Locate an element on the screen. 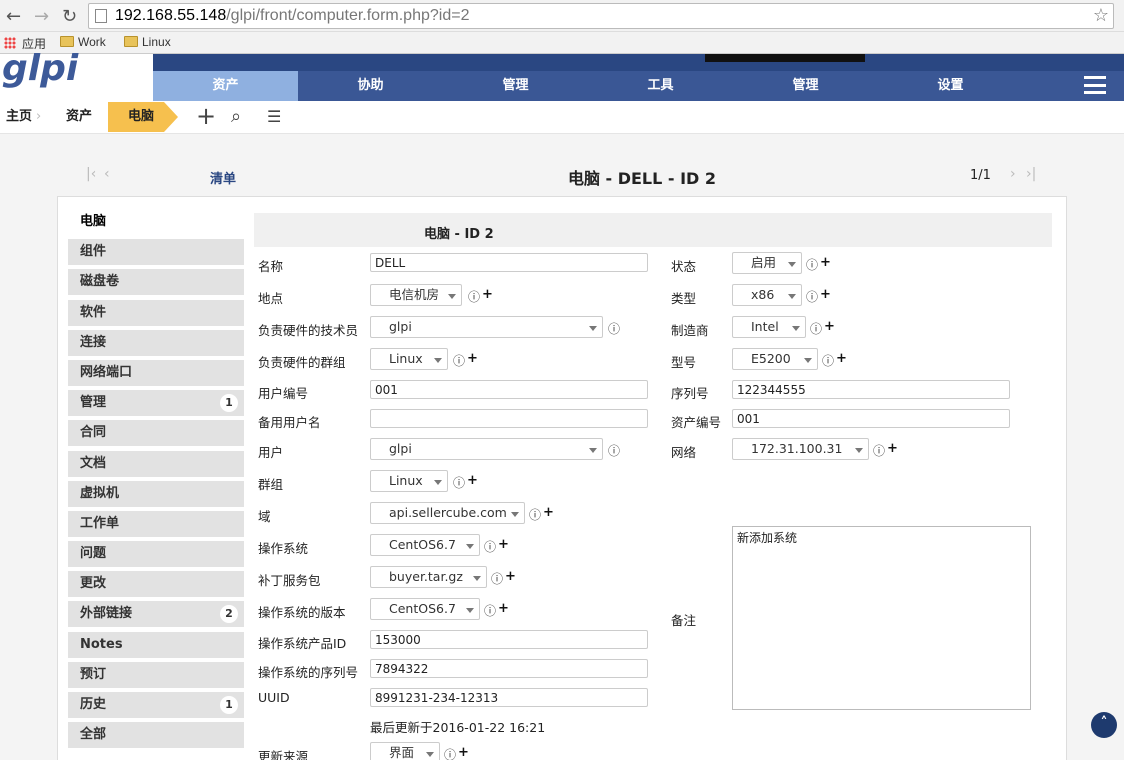 This screenshot has width=1124, height=760. tab-documents: 文档 is located at coordinates (156, 463).